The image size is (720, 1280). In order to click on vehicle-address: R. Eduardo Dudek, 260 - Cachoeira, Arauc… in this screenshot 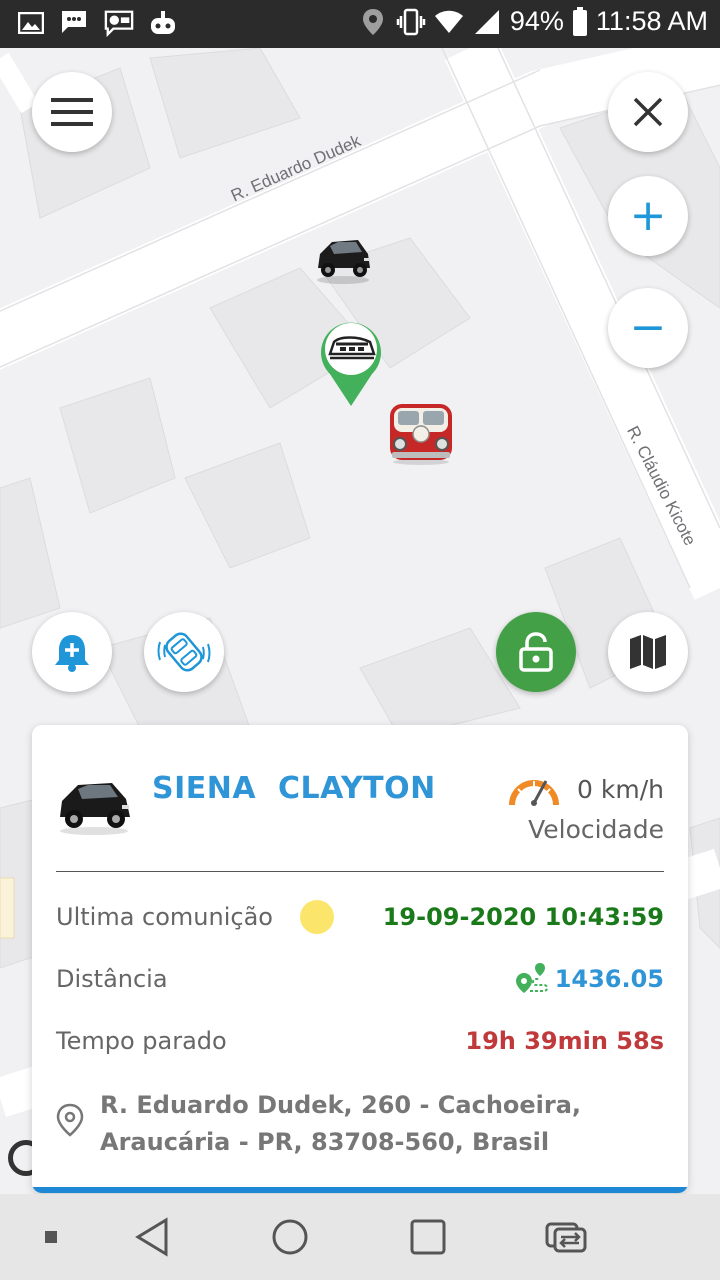, I will do `click(341, 1123)`.